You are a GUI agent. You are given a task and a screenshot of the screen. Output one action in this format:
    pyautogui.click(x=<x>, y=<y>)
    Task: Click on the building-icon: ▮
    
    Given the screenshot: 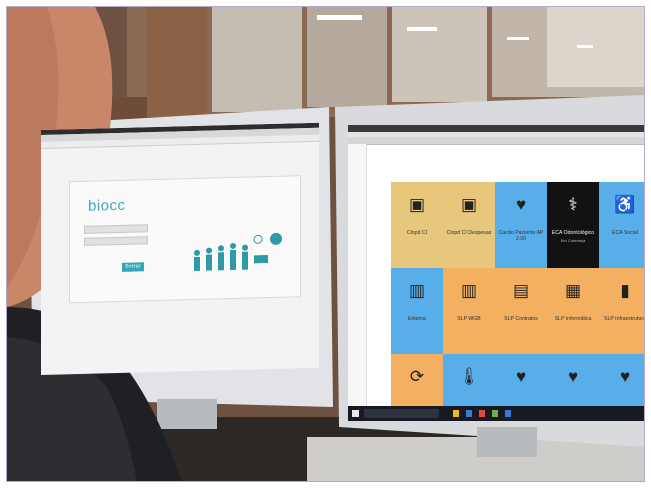 What is the action you would take?
    pyautogui.click(x=625, y=290)
    